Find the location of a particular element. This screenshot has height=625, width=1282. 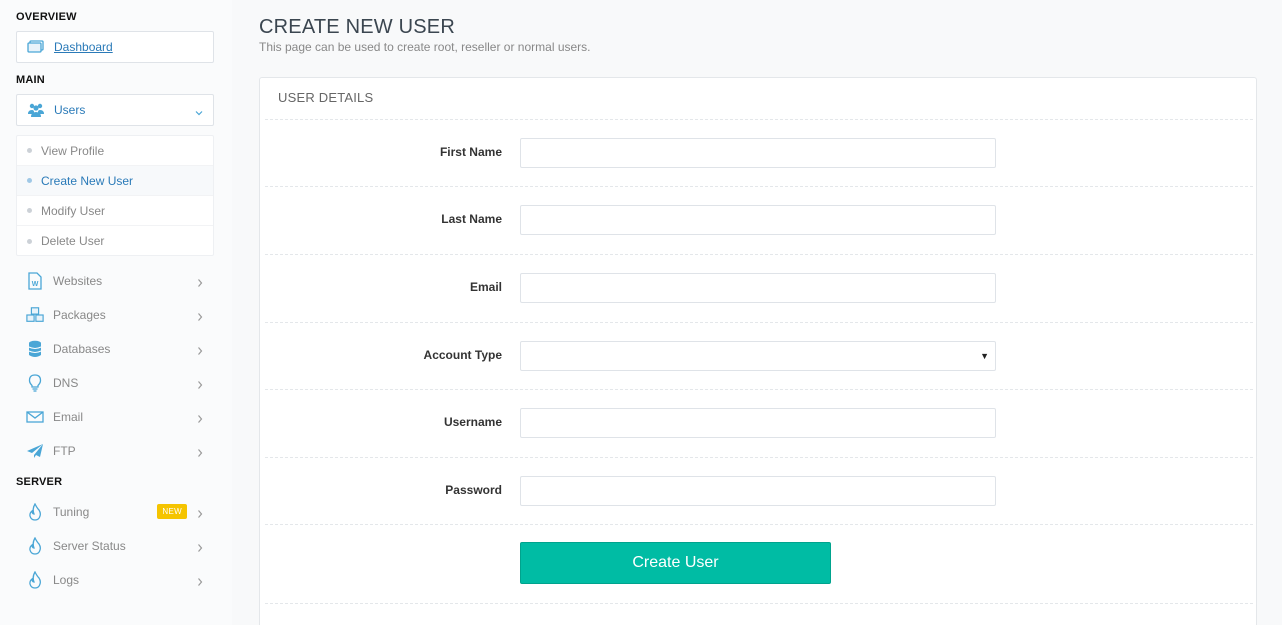

submenu-item-label: View Profile is located at coordinates (73, 150).